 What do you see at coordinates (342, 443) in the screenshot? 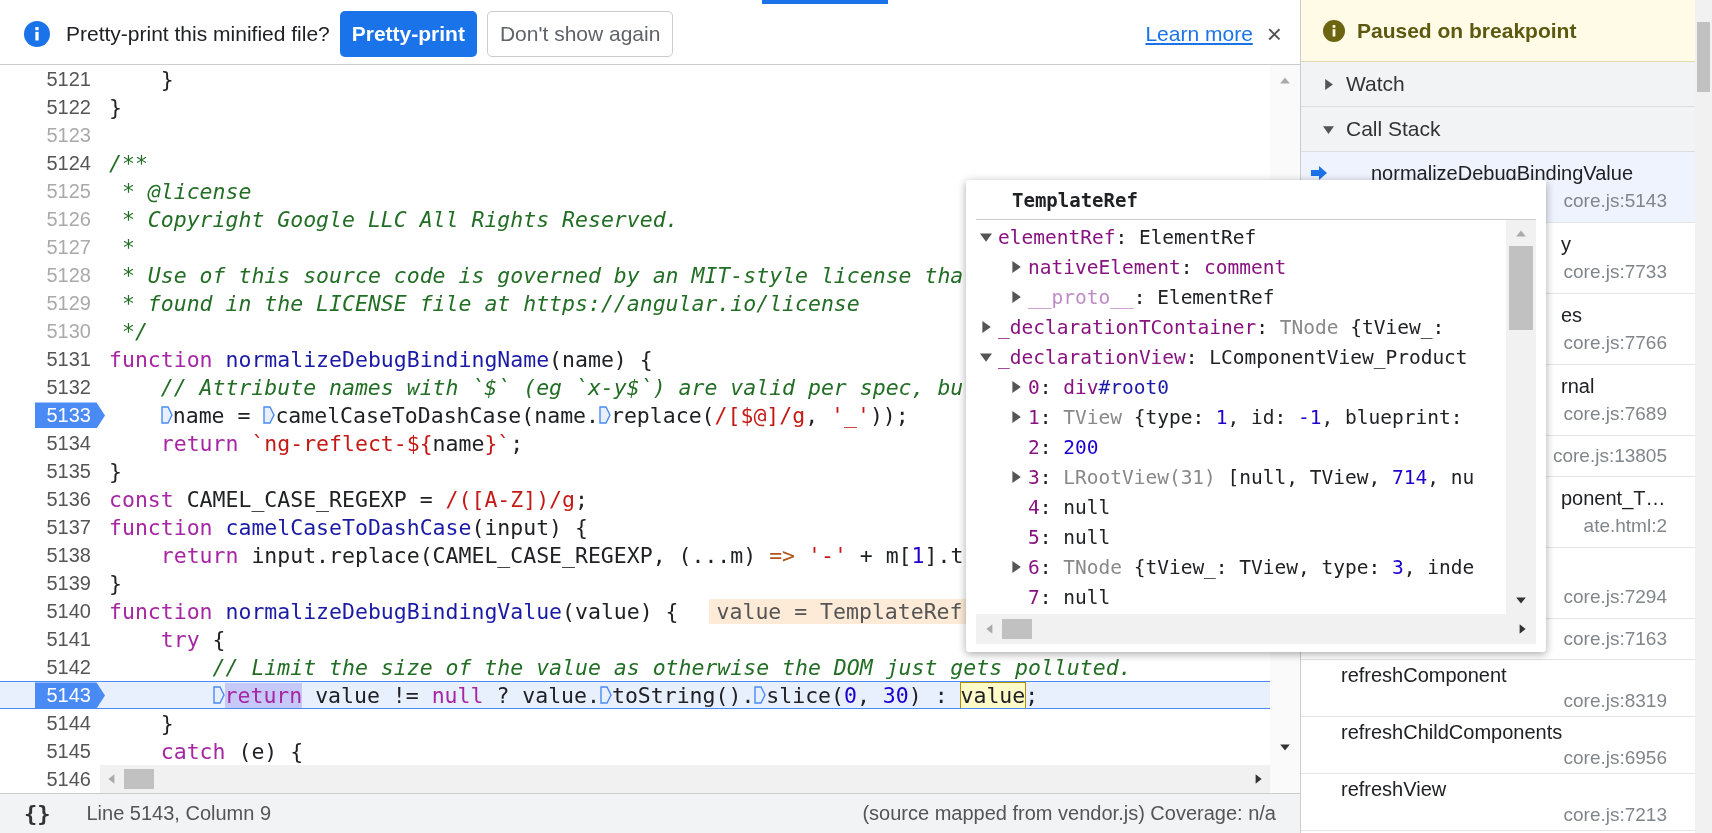
I see `code-text: return `ng-reflect-${name}`;` at bounding box center [342, 443].